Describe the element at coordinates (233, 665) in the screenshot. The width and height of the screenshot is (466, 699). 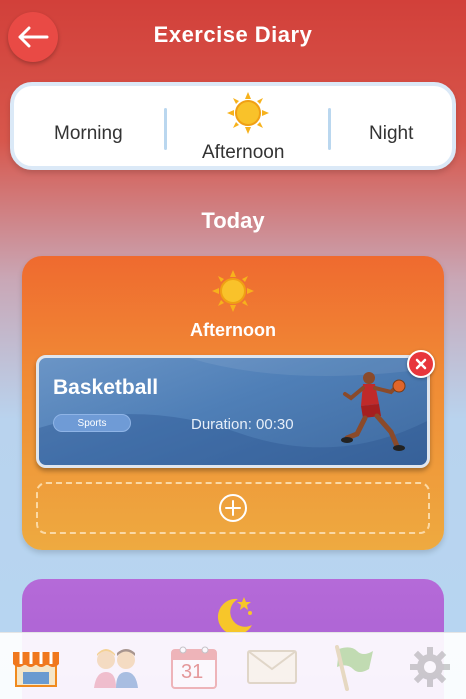
I see `bottom-tab-bar: 31` at that location.